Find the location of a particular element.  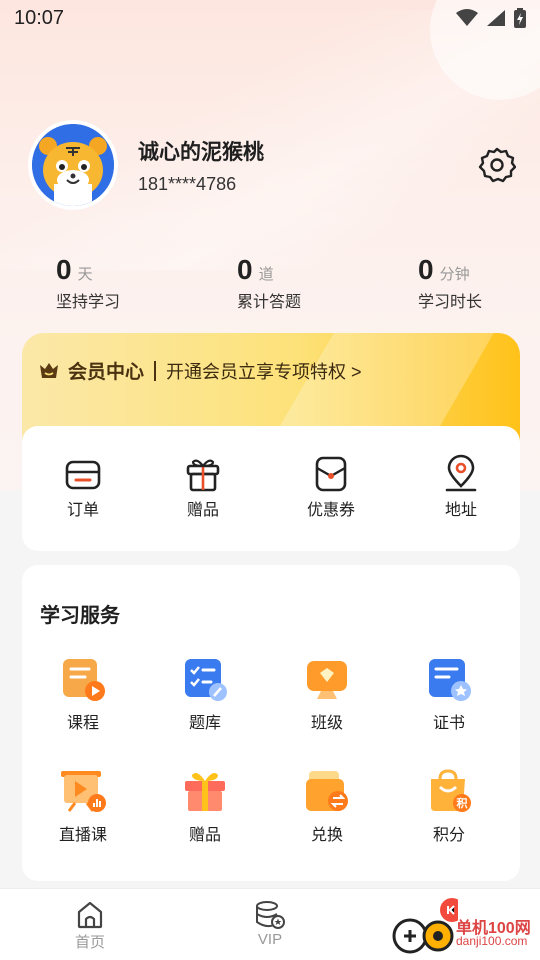

avatar is located at coordinates (73, 165).